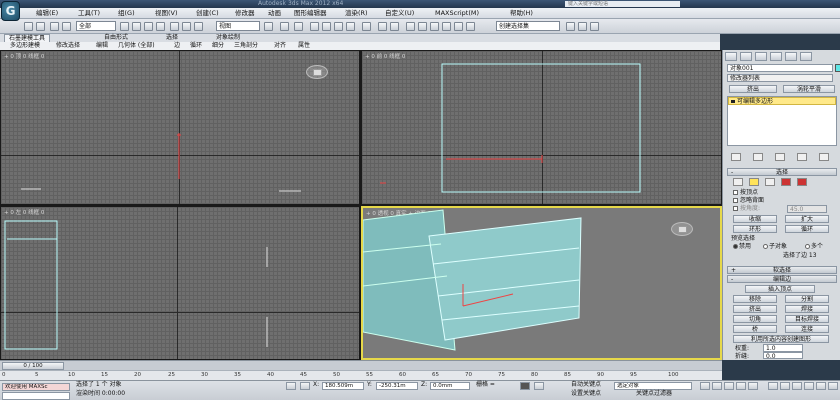 This screenshot has width=840, height=400. What do you see at coordinates (653, 386) in the screenshot?
I see `selected-object-select: 选定对象` at bounding box center [653, 386].